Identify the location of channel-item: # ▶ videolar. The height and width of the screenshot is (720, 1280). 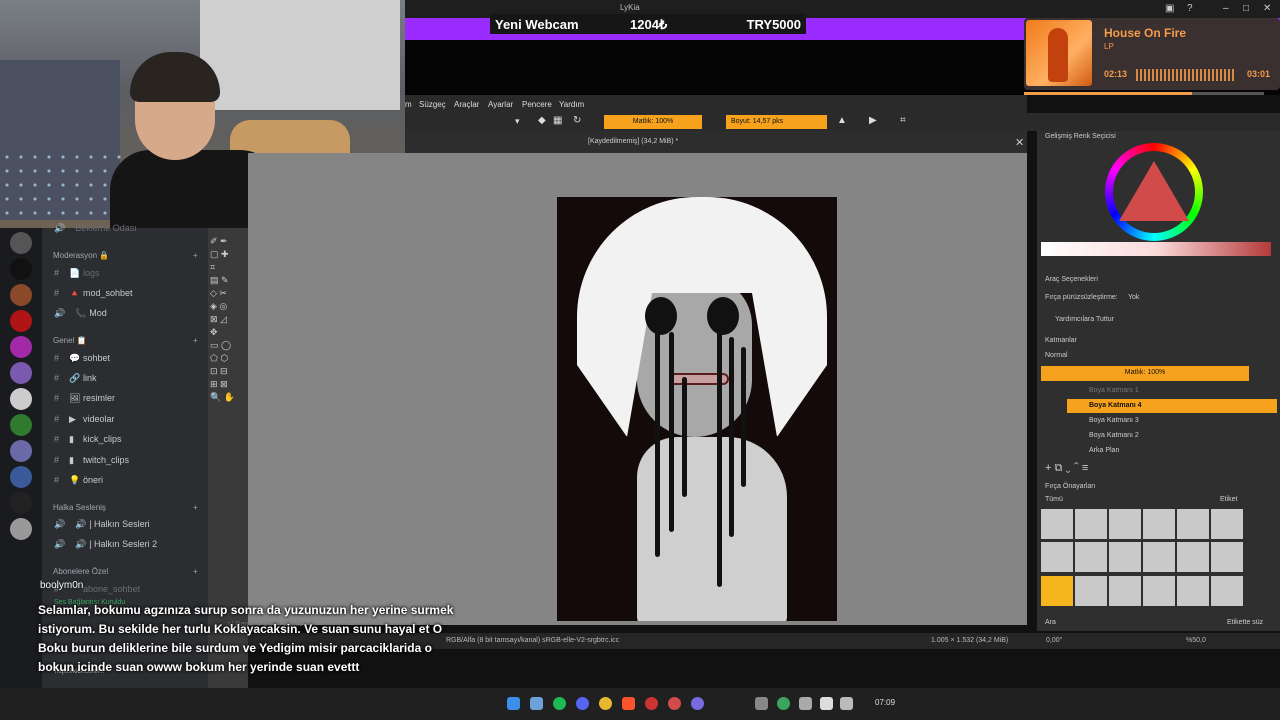
(84, 419).